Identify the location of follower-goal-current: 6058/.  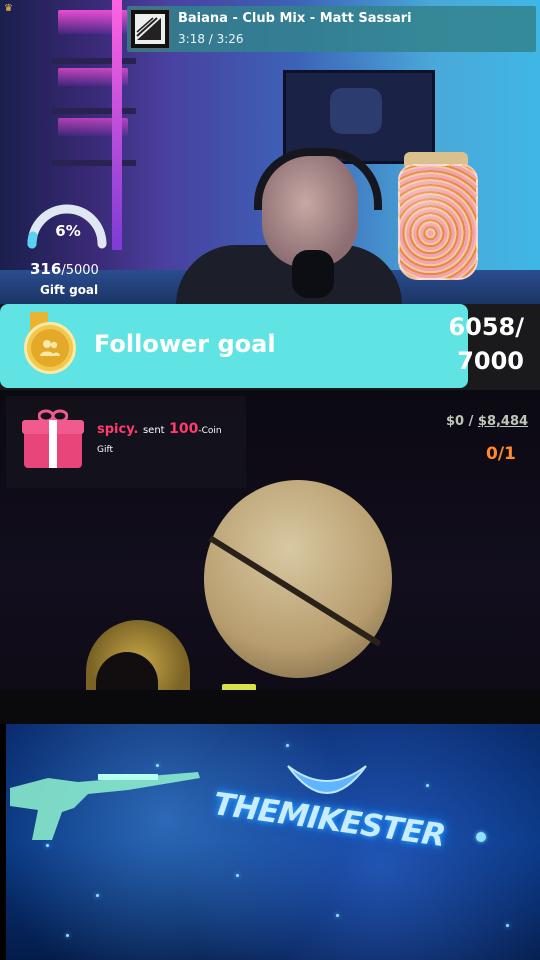
(486, 327).